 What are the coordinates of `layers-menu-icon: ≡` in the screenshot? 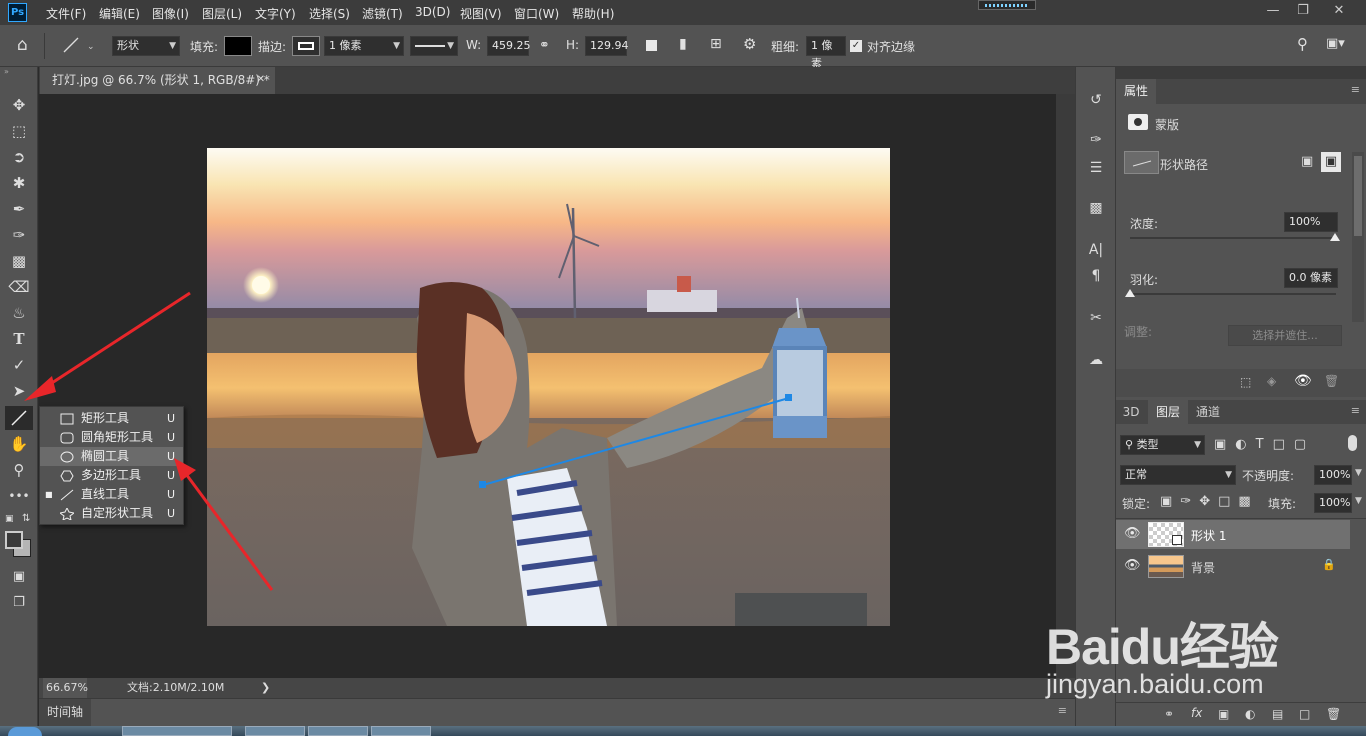 It's located at (1355, 410).